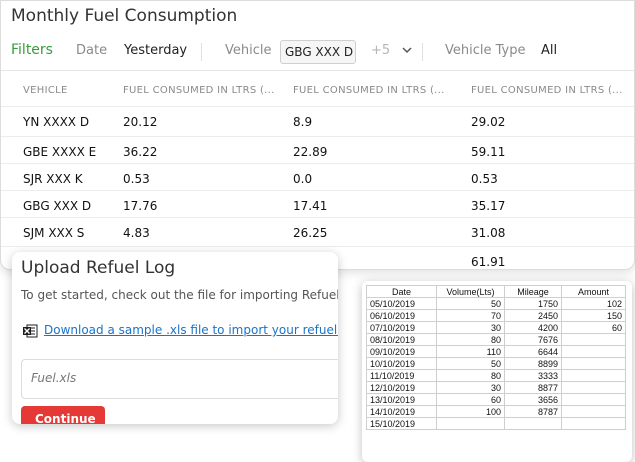  I want to click on divider, so click(317, 70).